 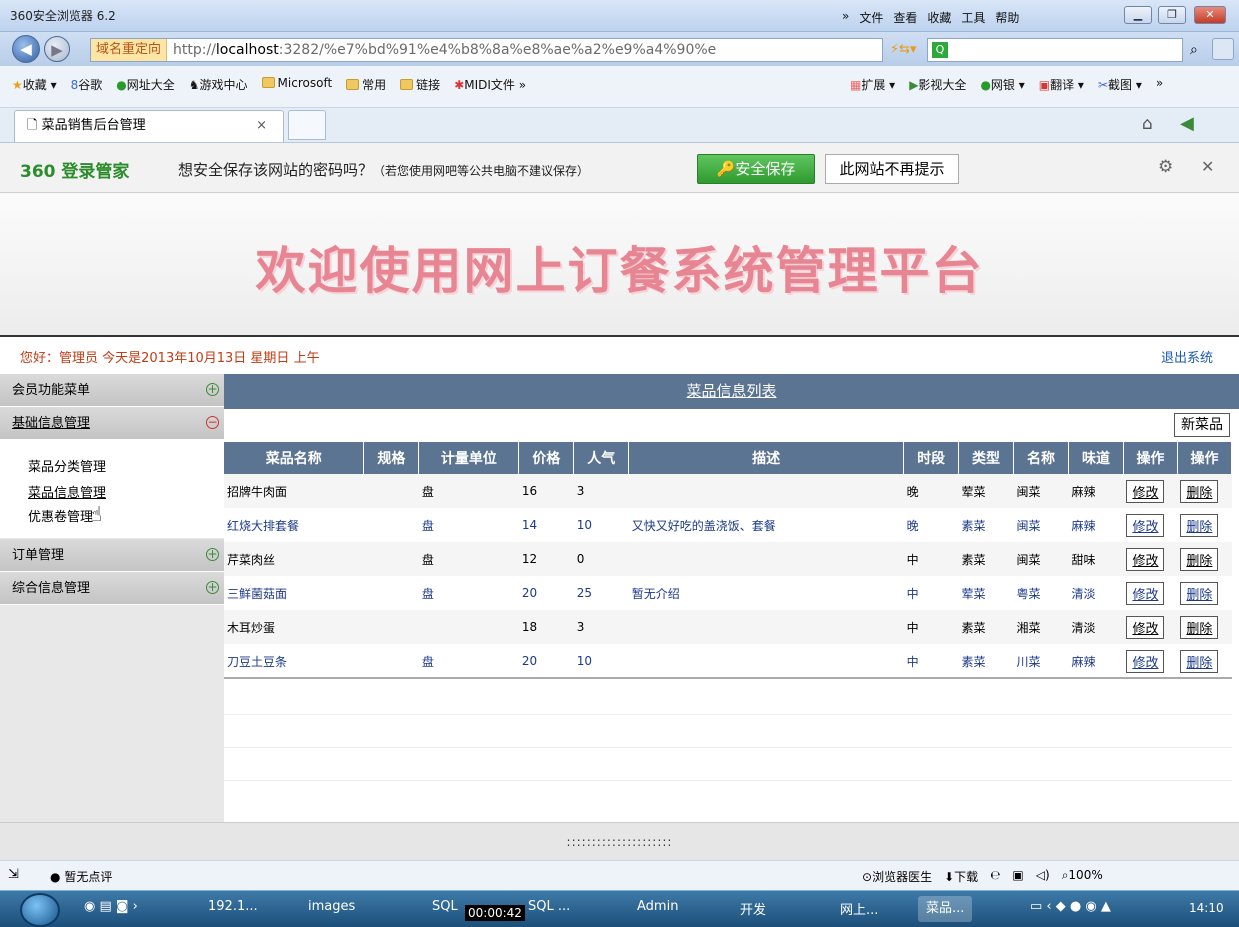 What do you see at coordinates (366, 84) in the screenshot?
I see `fav-common: 常用` at bounding box center [366, 84].